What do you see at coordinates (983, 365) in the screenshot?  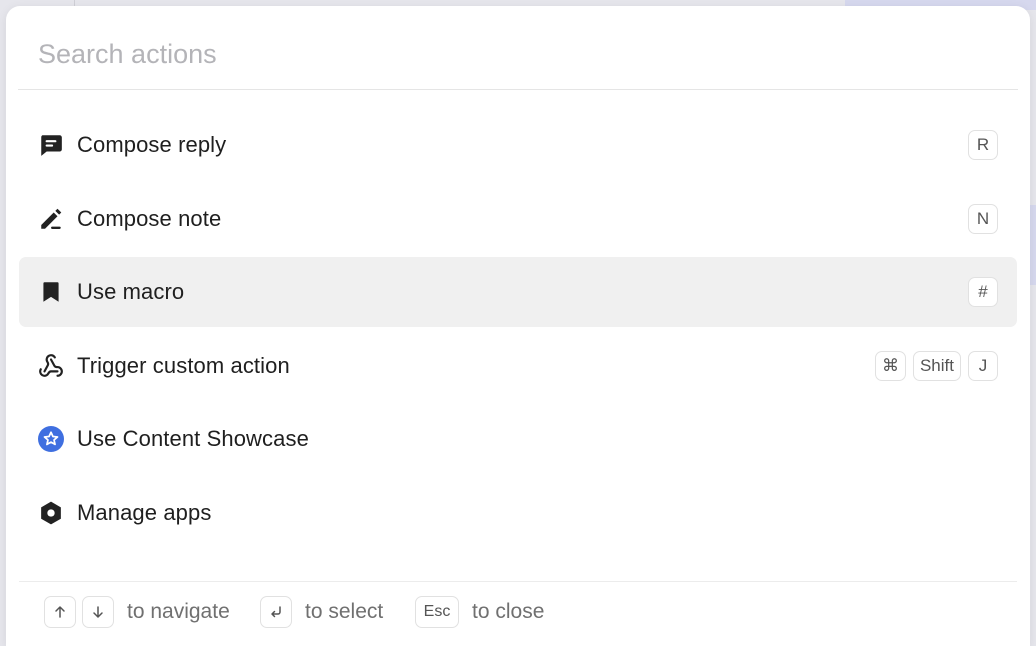 I see `shortcut-key: J` at bounding box center [983, 365].